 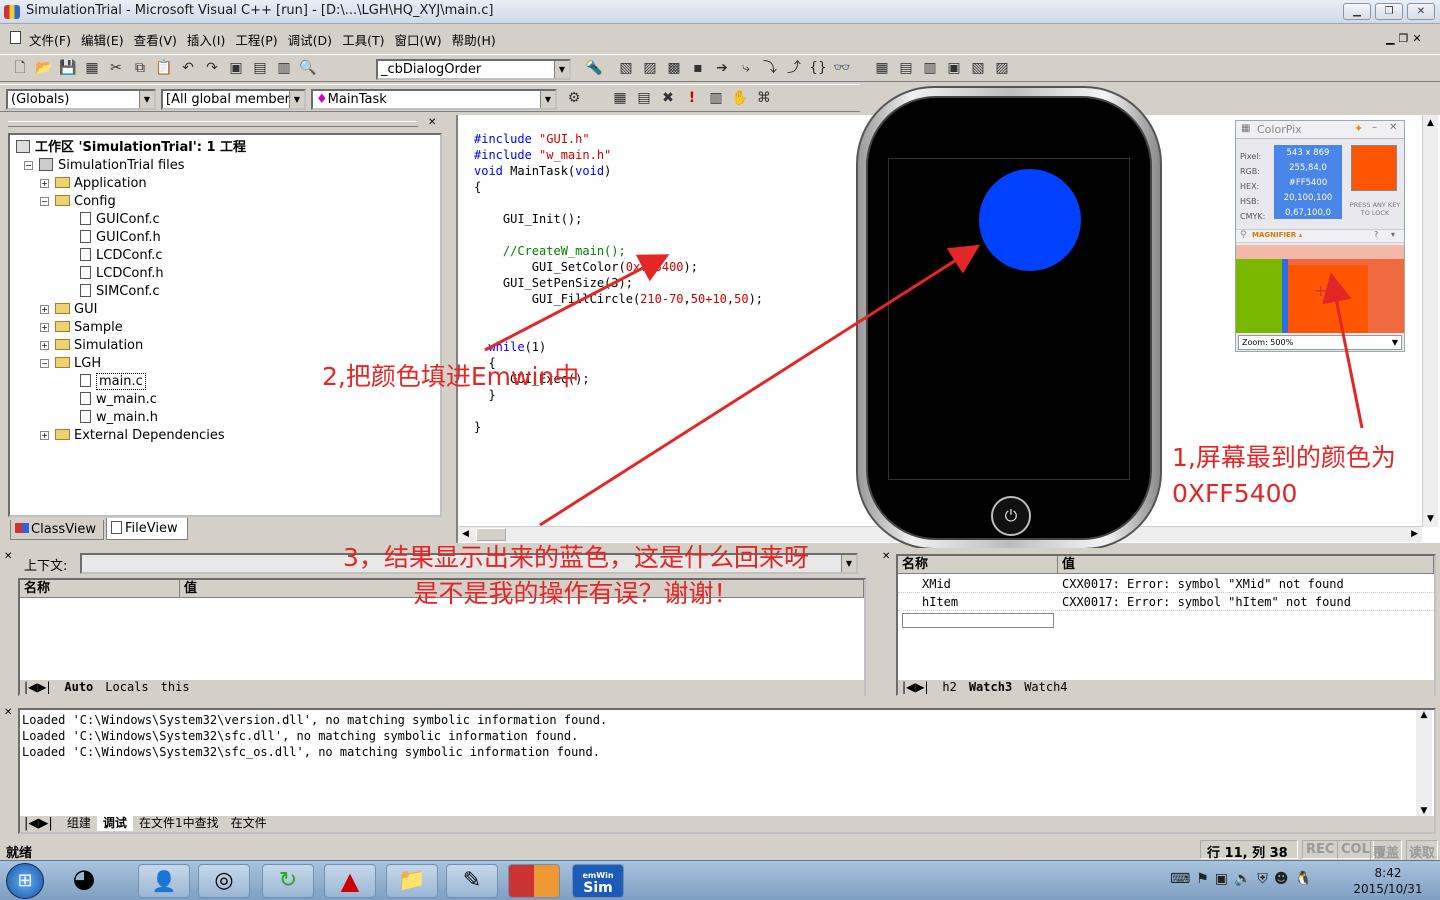 What do you see at coordinates (225, 328) in the screenshot?
I see `tree-folder-sample: + Sample` at bounding box center [225, 328].